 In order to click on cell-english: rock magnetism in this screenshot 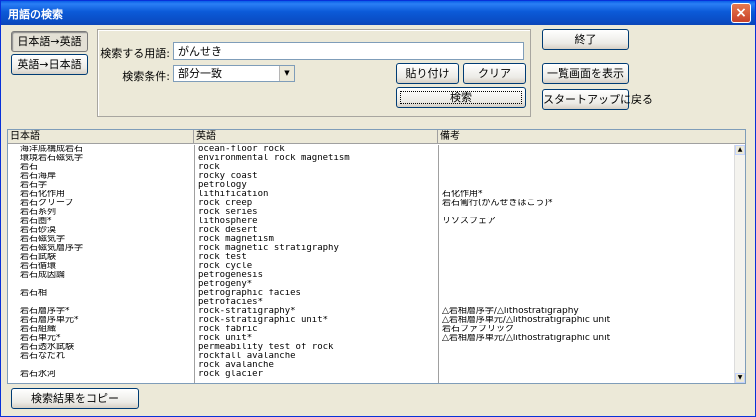, I will do `click(236, 239)`.